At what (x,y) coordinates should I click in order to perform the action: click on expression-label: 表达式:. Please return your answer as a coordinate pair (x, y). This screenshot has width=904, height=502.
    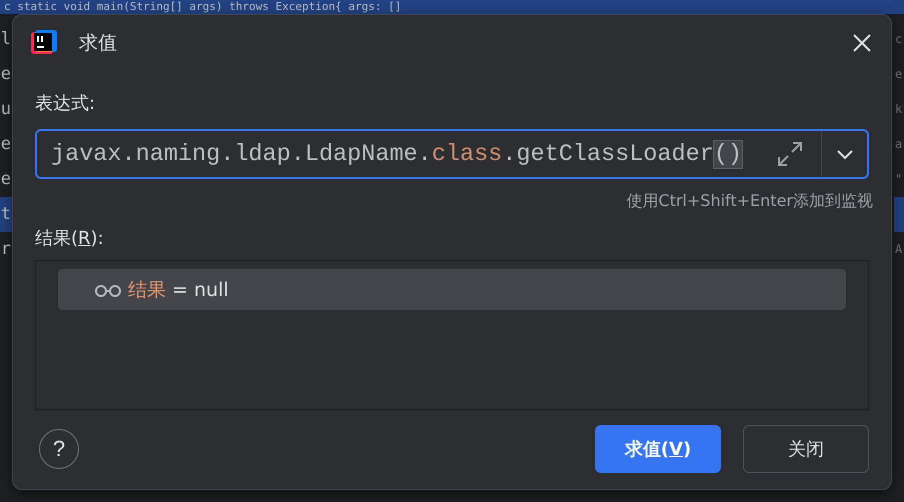
    Looking at the image, I should click on (65, 104).